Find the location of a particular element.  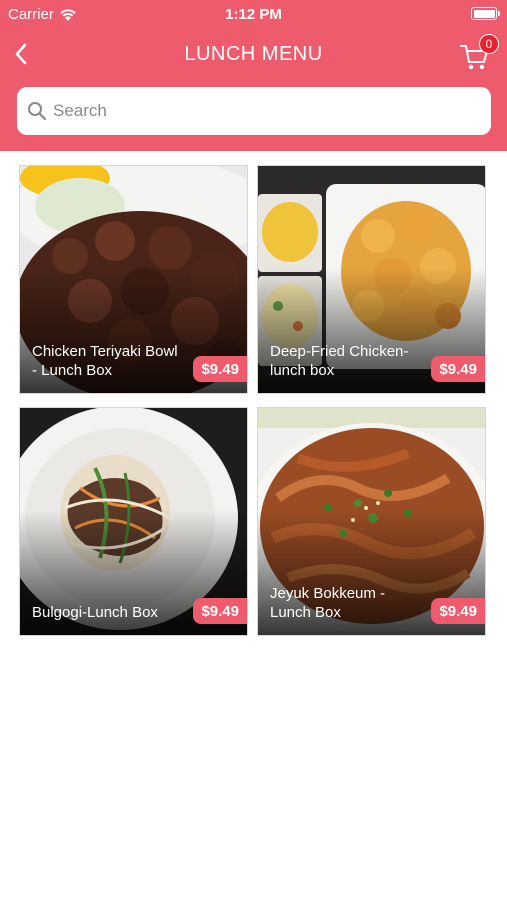

cart-button: 0 is located at coordinates (479, 53).